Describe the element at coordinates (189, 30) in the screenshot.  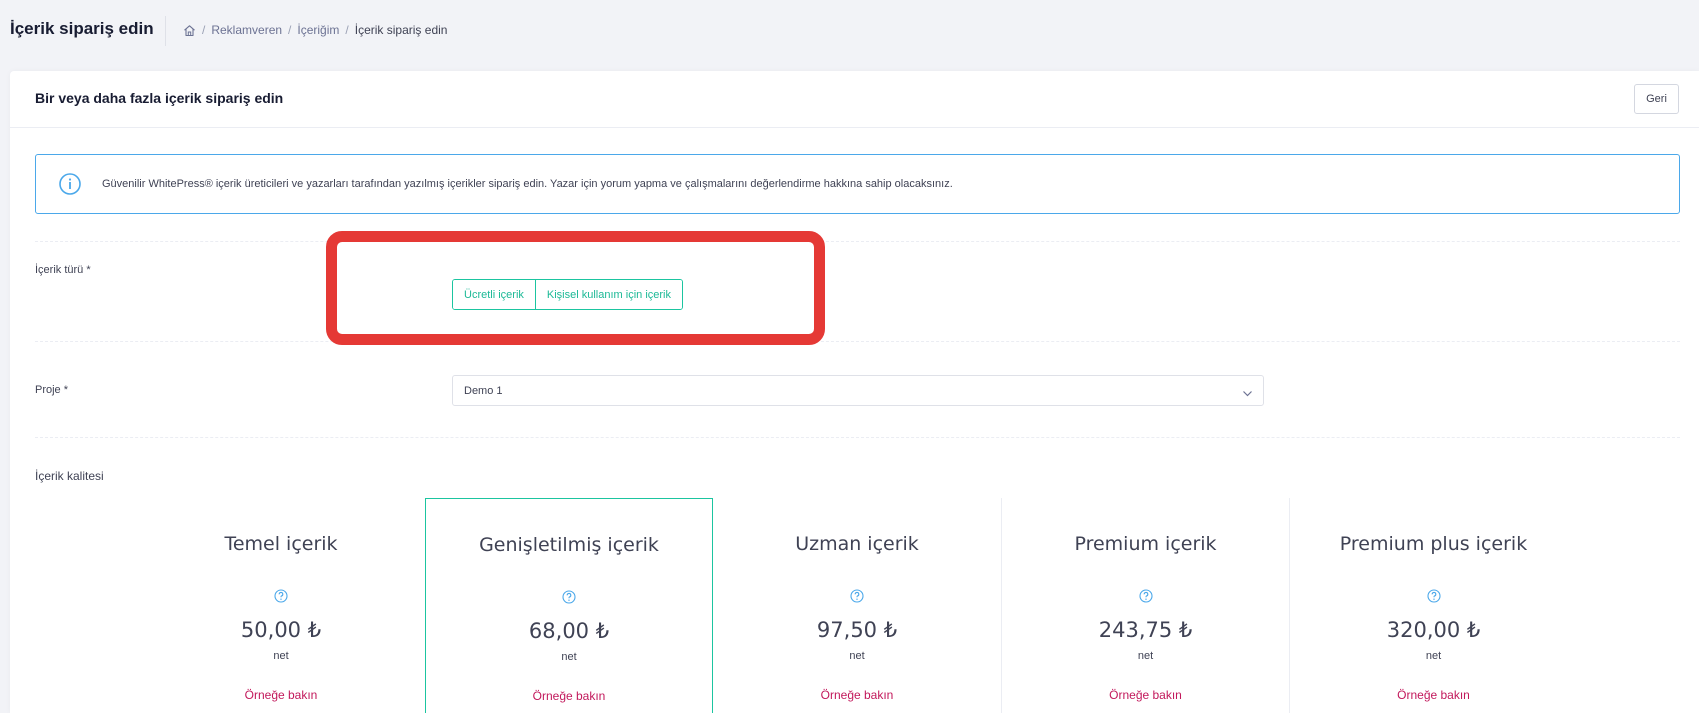
I see `home-icon` at that location.